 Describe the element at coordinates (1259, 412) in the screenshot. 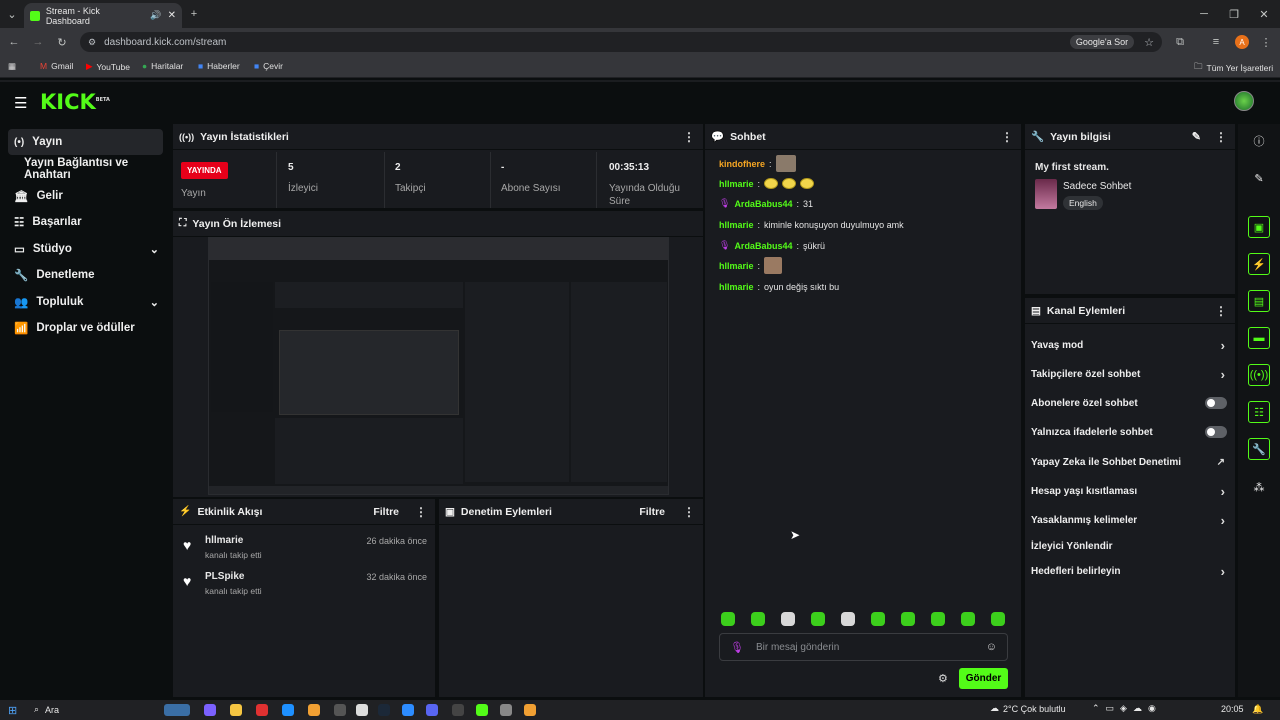

I see `list-icon: ☷` at that location.